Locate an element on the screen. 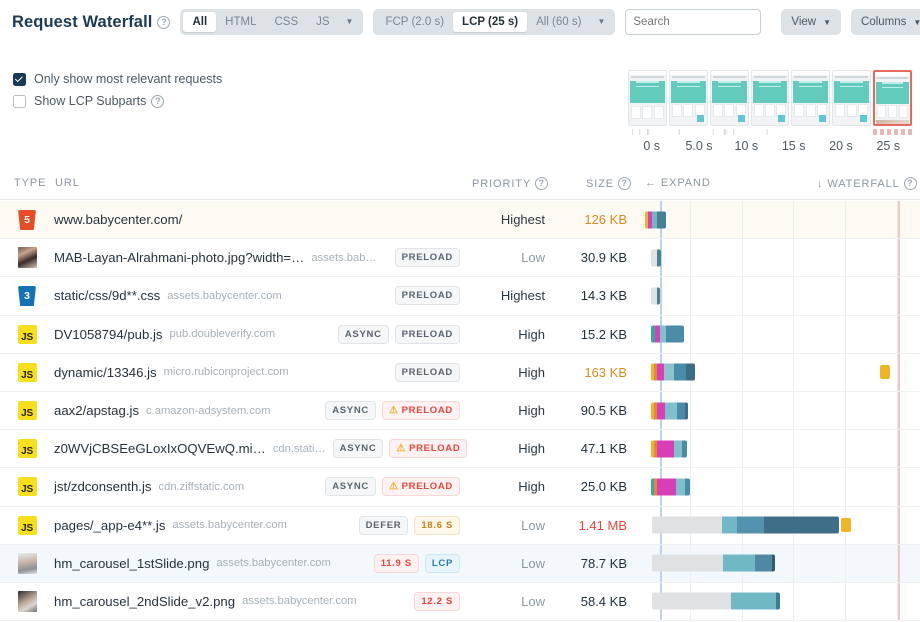 The height and width of the screenshot is (622, 920). size-help-icon: ? is located at coordinates (625, 183).